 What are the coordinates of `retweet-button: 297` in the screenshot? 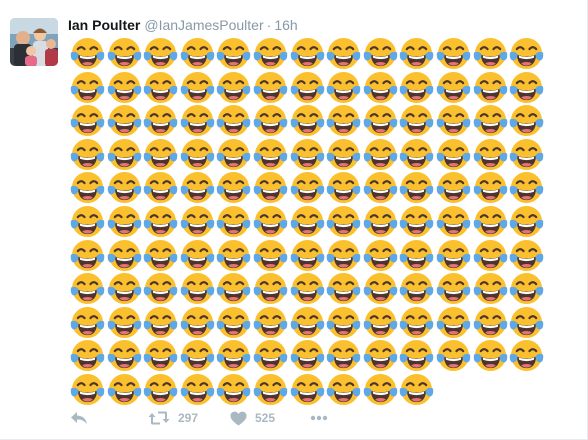 It's located at (173, 418).